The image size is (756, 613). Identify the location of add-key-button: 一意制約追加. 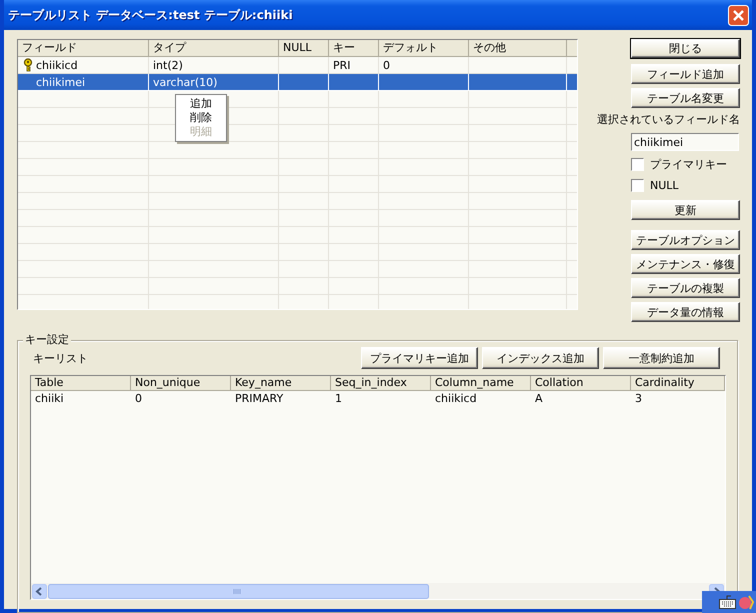
(661, 358).